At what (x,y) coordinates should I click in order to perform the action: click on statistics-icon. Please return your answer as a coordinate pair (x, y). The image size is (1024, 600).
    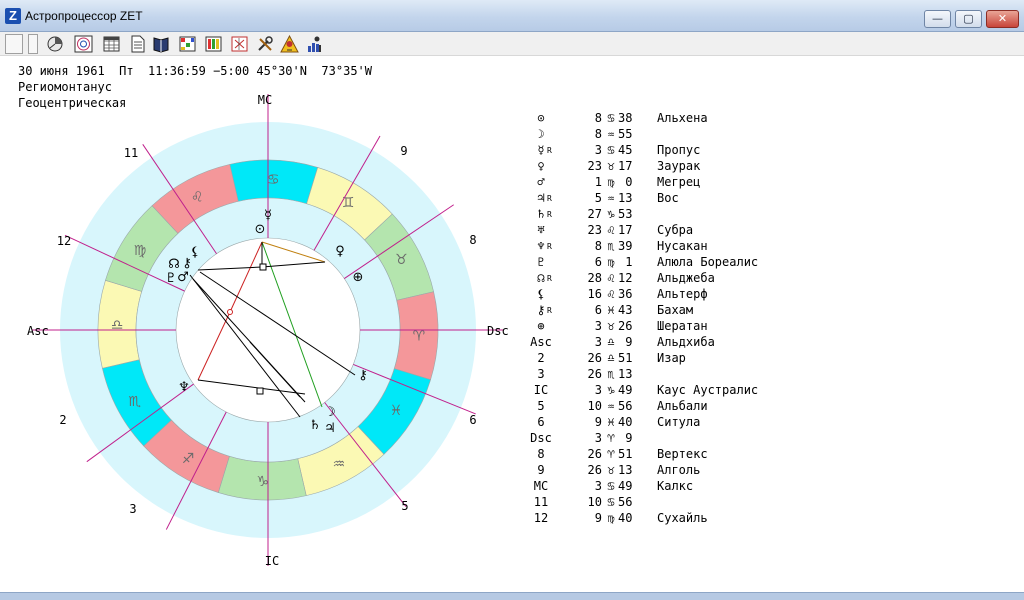
    Looking at the image, I should click on (314, 44).